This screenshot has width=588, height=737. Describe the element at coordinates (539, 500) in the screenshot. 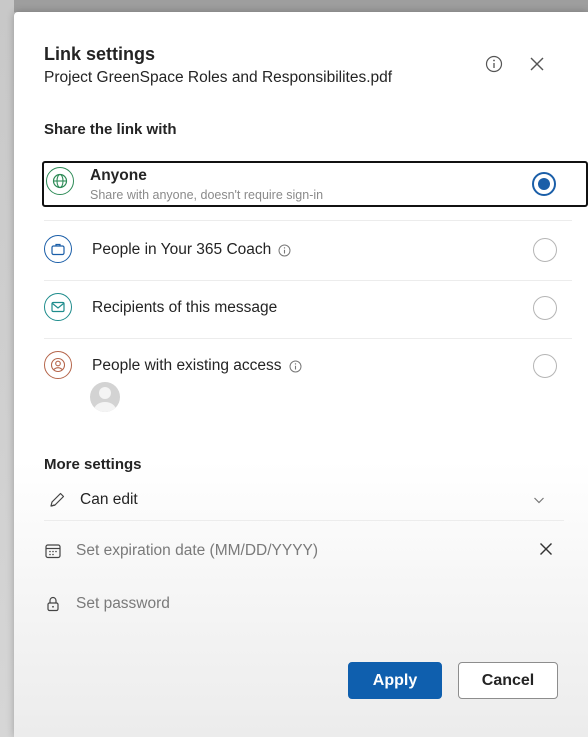

I see `chevron-down-icon` at that location.